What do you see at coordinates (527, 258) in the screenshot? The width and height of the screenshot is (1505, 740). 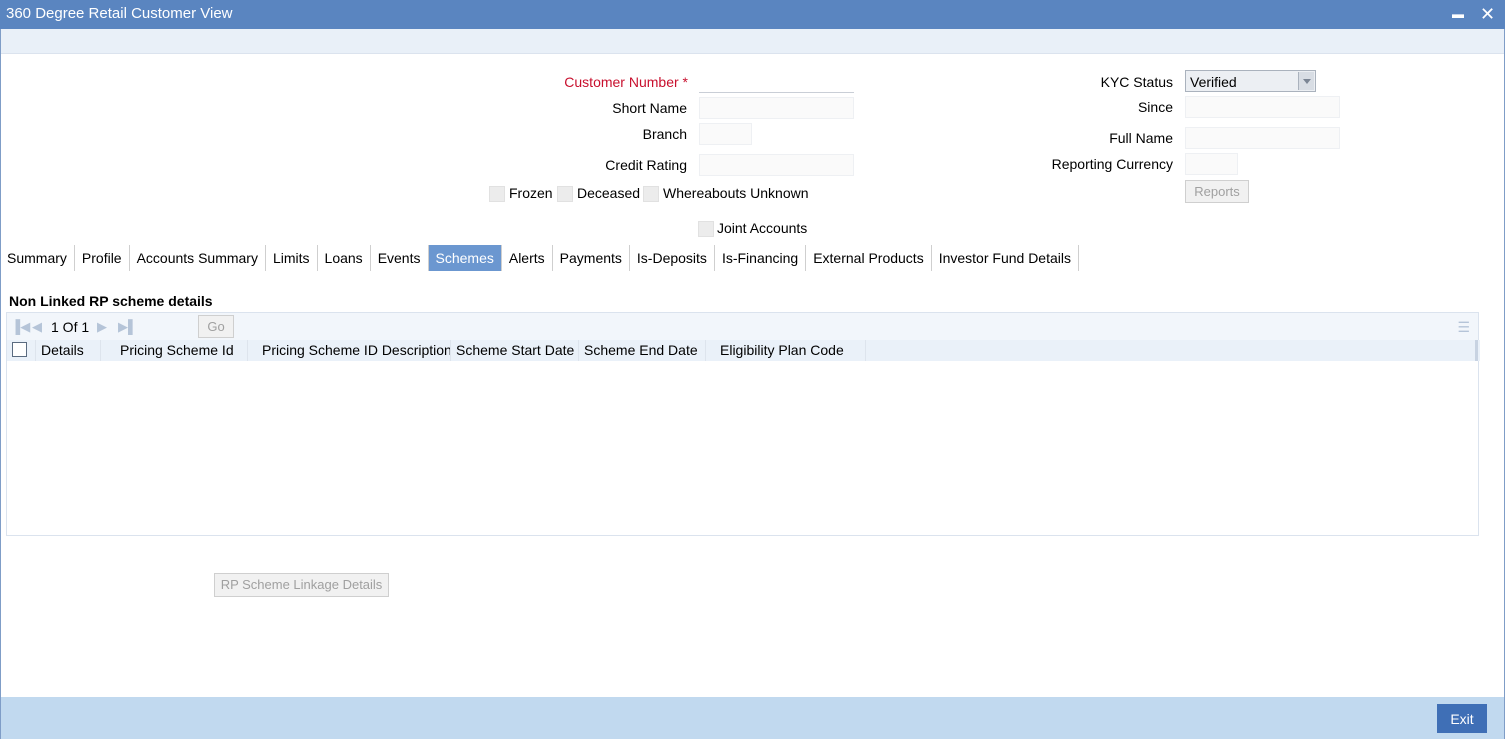 I see `tab-alerts: Alerts` at bounding box center [527, 258].